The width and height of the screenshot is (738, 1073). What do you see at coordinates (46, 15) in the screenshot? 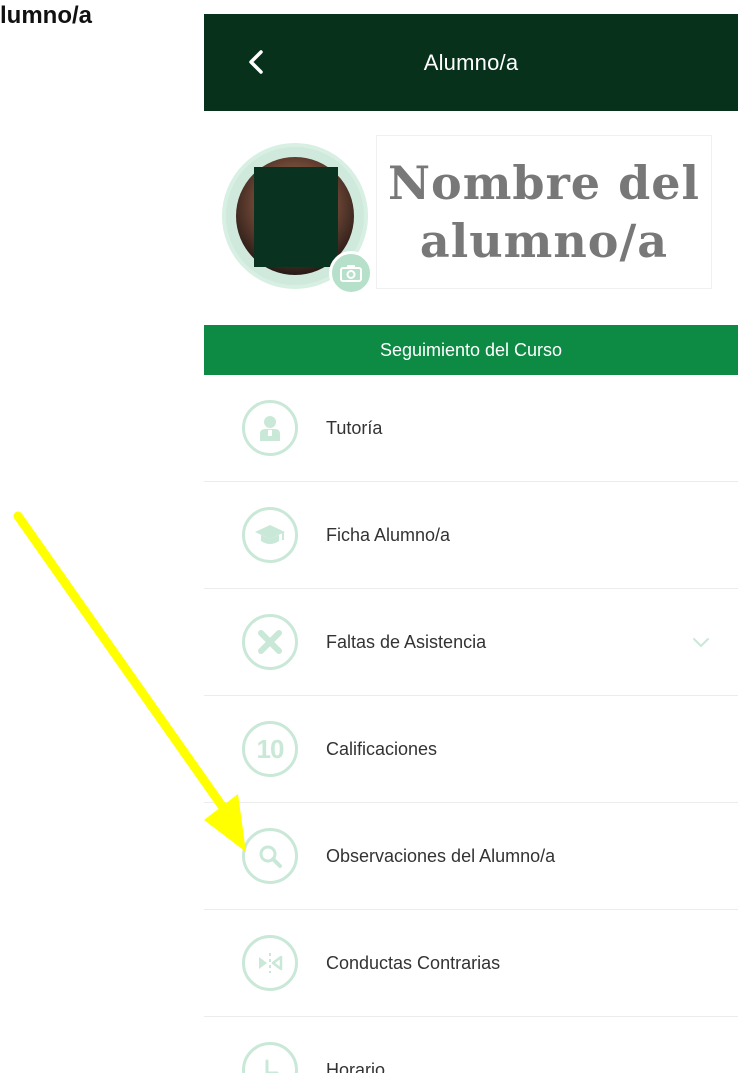
I see `side-caption: lumno/a` at bounding box center [46, 15].